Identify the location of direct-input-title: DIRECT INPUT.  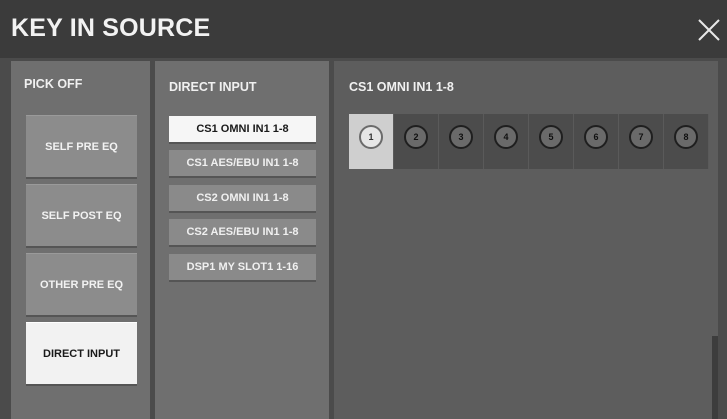
(213, 87).